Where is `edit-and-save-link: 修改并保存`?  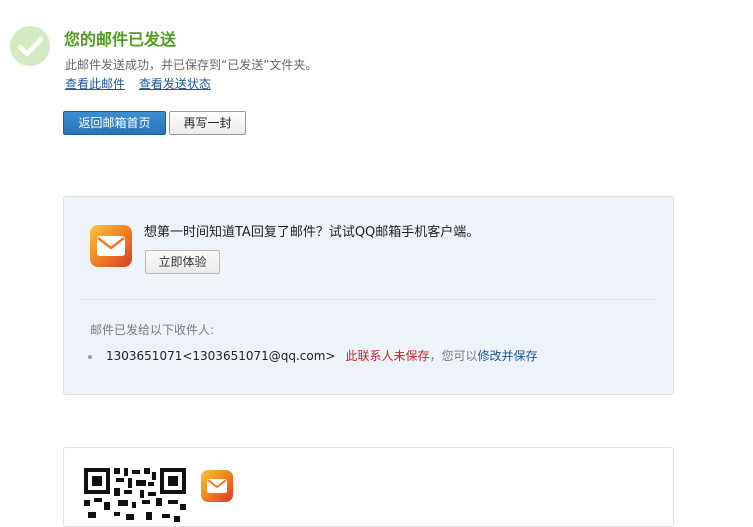
edit-and-save-link: 修改并保存 is located at coordinates (508, 356).